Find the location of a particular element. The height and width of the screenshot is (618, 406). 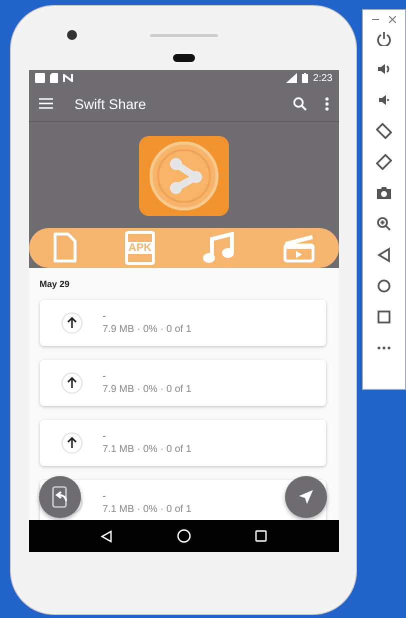

more-options-icon is located at coordinates (326, 103).